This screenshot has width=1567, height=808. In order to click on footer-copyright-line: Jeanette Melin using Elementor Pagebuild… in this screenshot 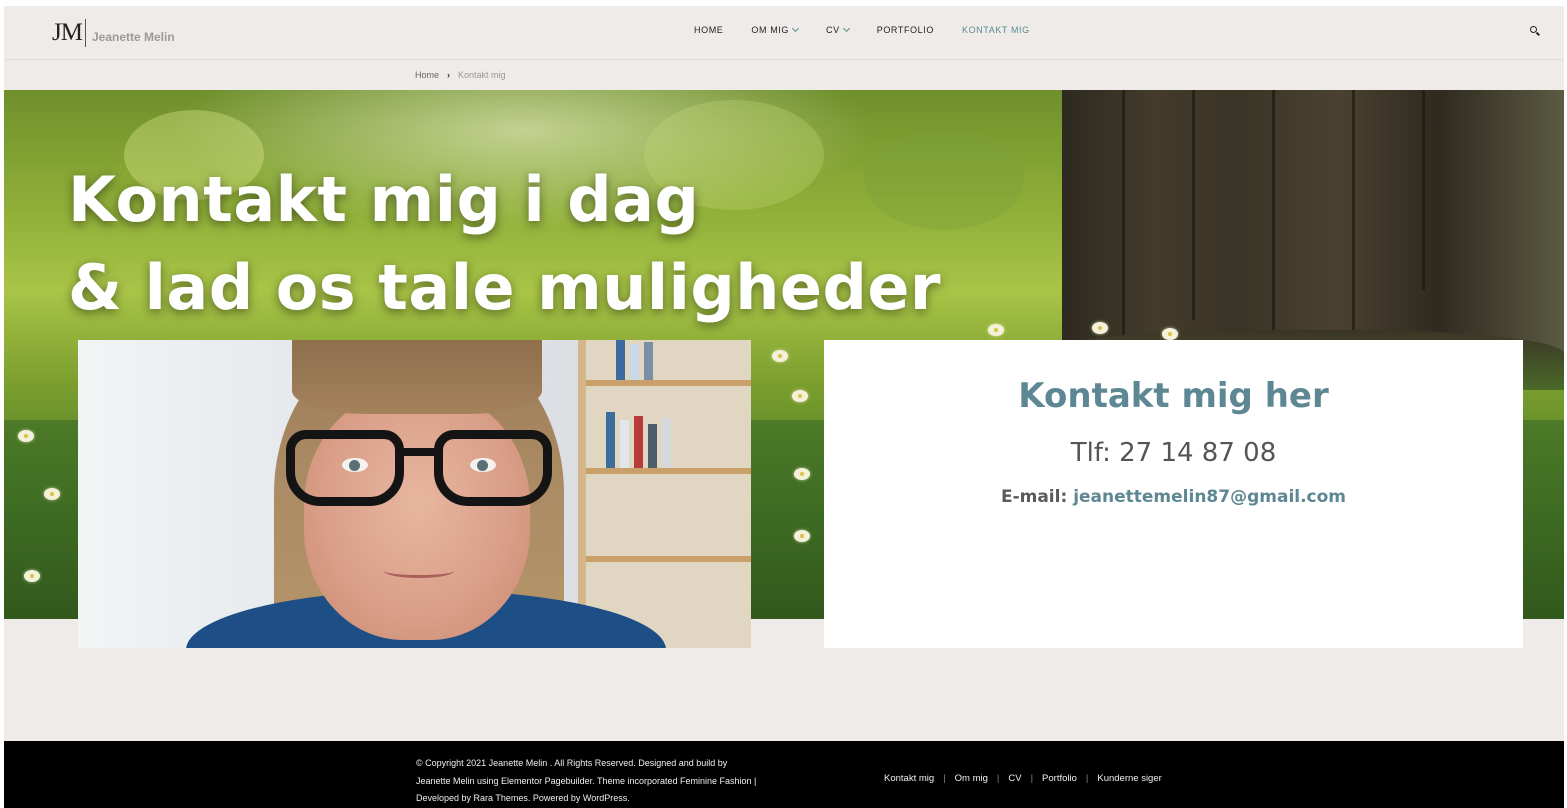, I will do `click(586, 780)`.